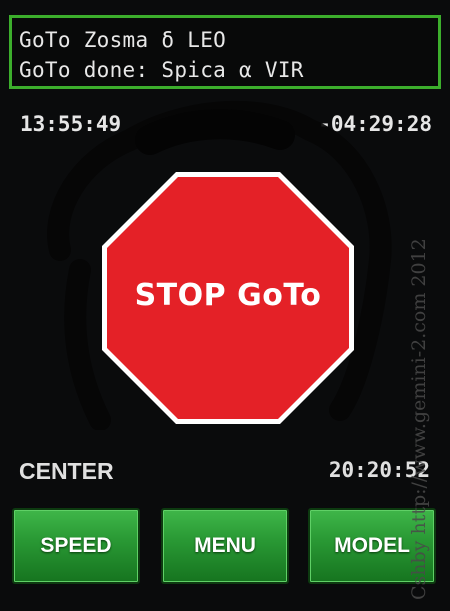  What do you see at coordinates (123, 40) in the screenshot?
I see `status-line-goto-current: GoTo Zosma δ LEO` at bounding box center [123, 40].